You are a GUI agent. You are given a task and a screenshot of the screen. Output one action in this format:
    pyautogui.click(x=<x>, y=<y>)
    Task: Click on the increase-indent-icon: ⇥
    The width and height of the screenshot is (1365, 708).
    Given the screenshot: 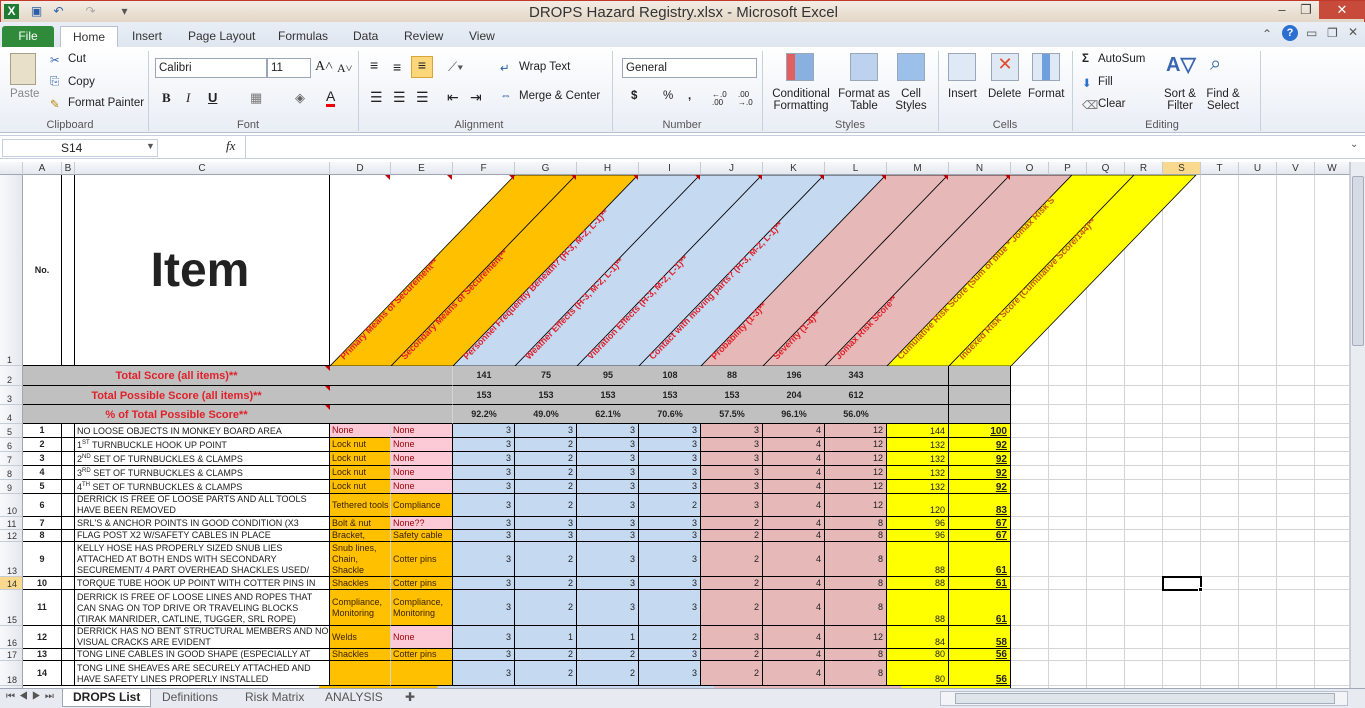 What is the action you would take?
    pyautogui.click(x=476, y=97)
    